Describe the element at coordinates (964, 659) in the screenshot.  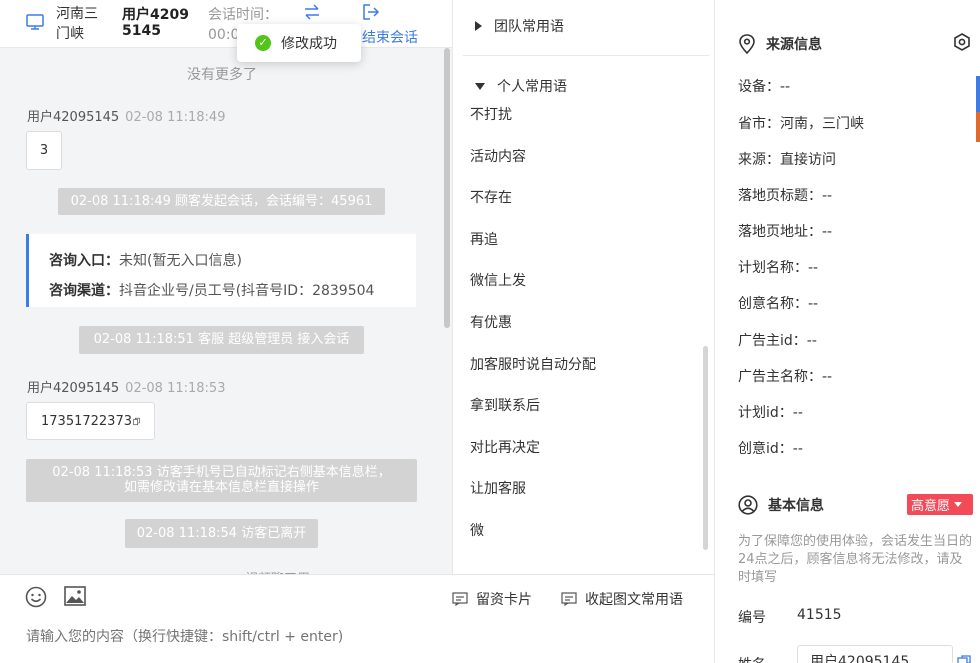
I see `edit-icon` at that location.